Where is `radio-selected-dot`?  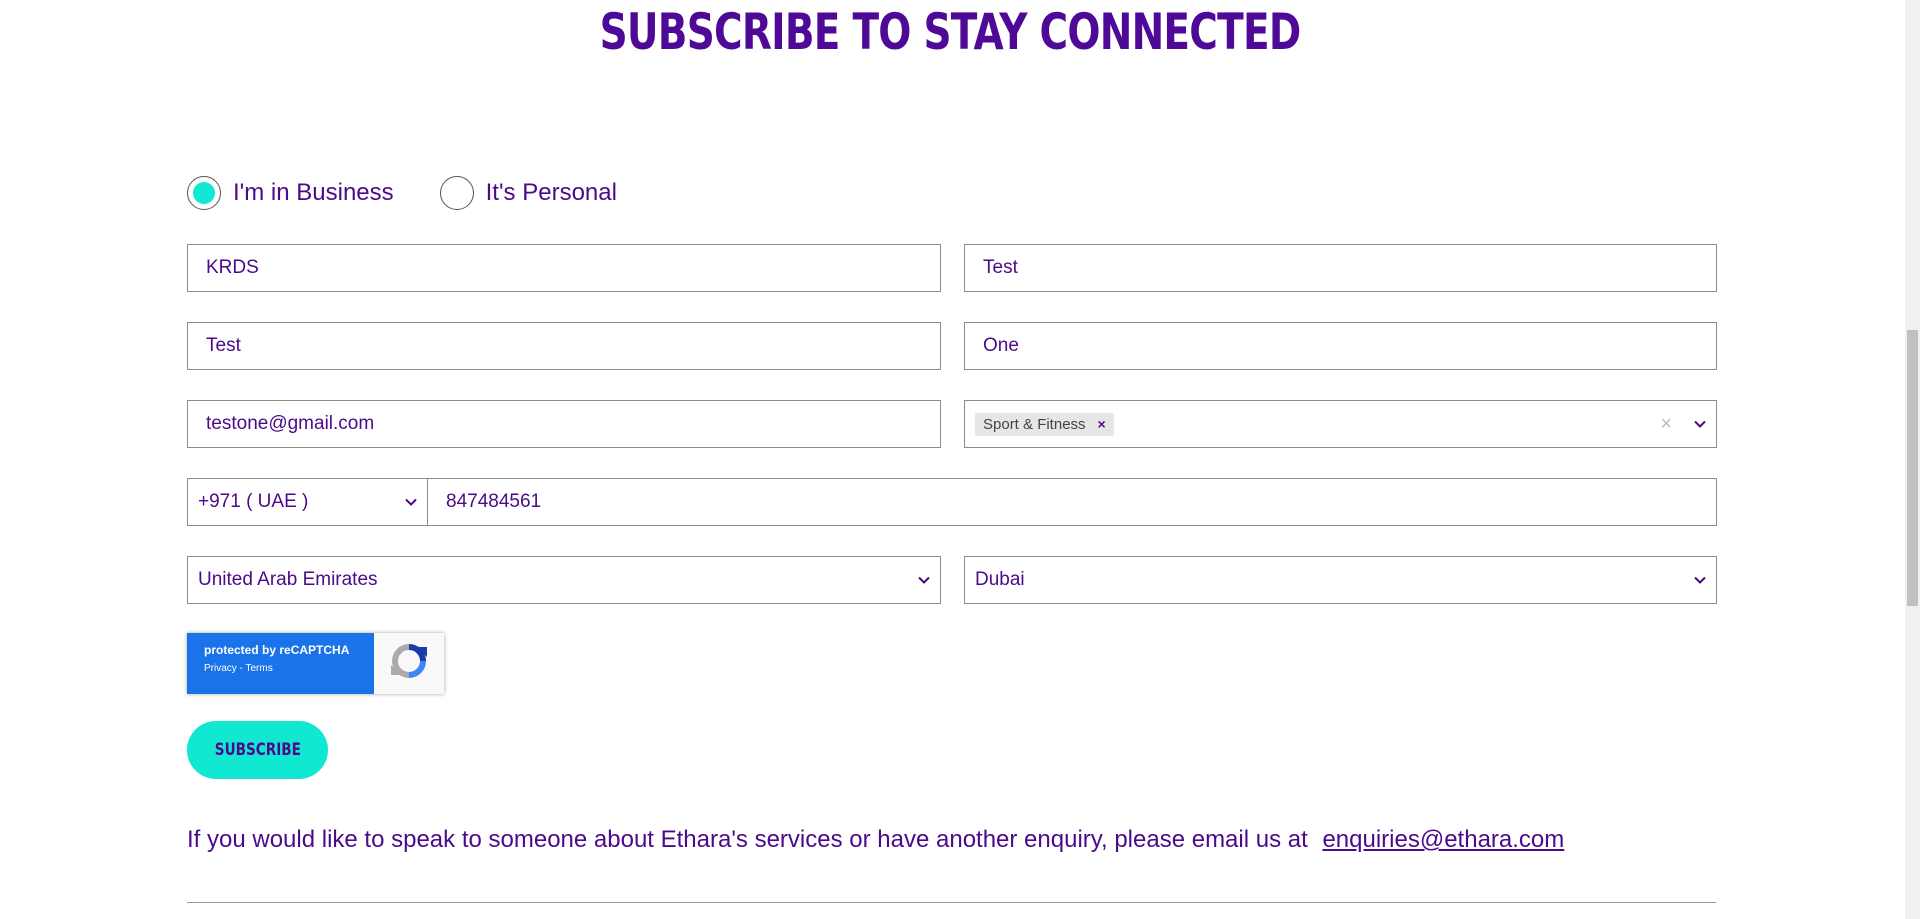 radio-selected-dot is located at coordinates (204, 193).